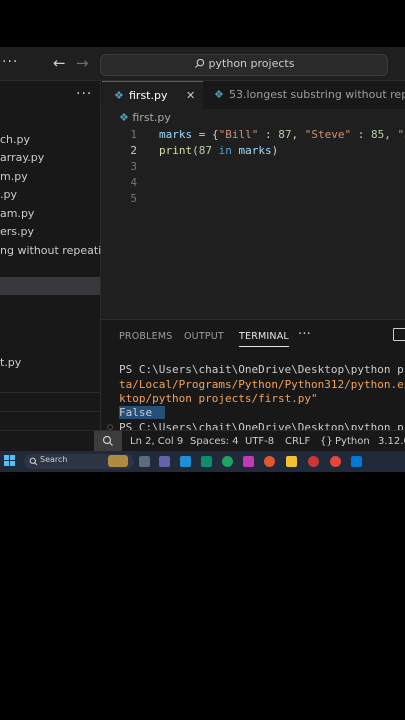 The image size is (405, 720). Describe the element at coordinates (79, 461) in the screenshot. I see `taskbar-search: Search` at that location.